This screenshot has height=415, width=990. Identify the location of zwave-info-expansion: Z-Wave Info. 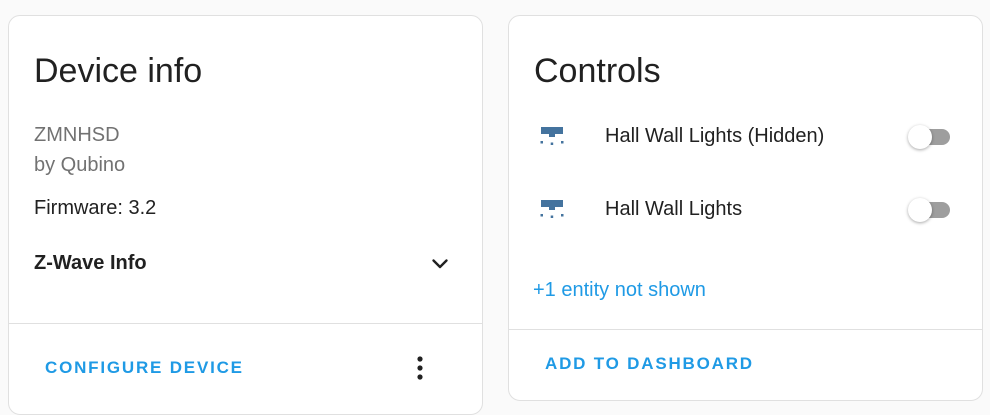
(245, 264).